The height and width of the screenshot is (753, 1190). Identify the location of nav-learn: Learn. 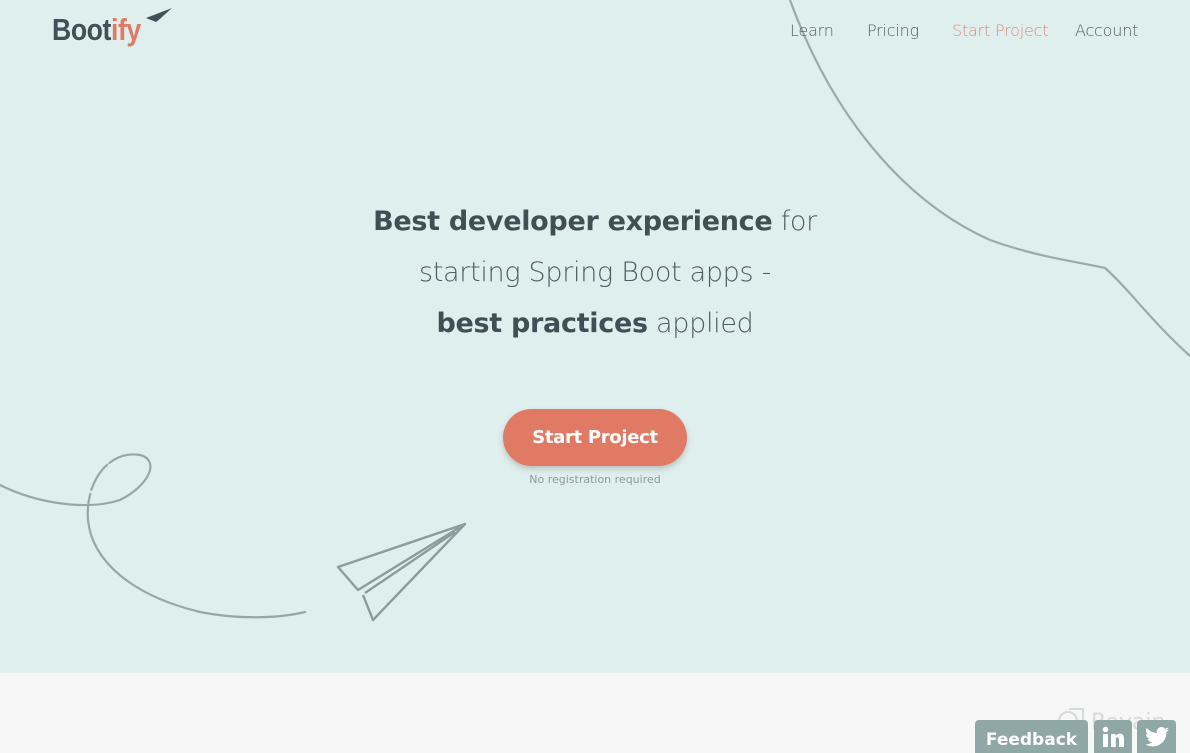
(812, 31).